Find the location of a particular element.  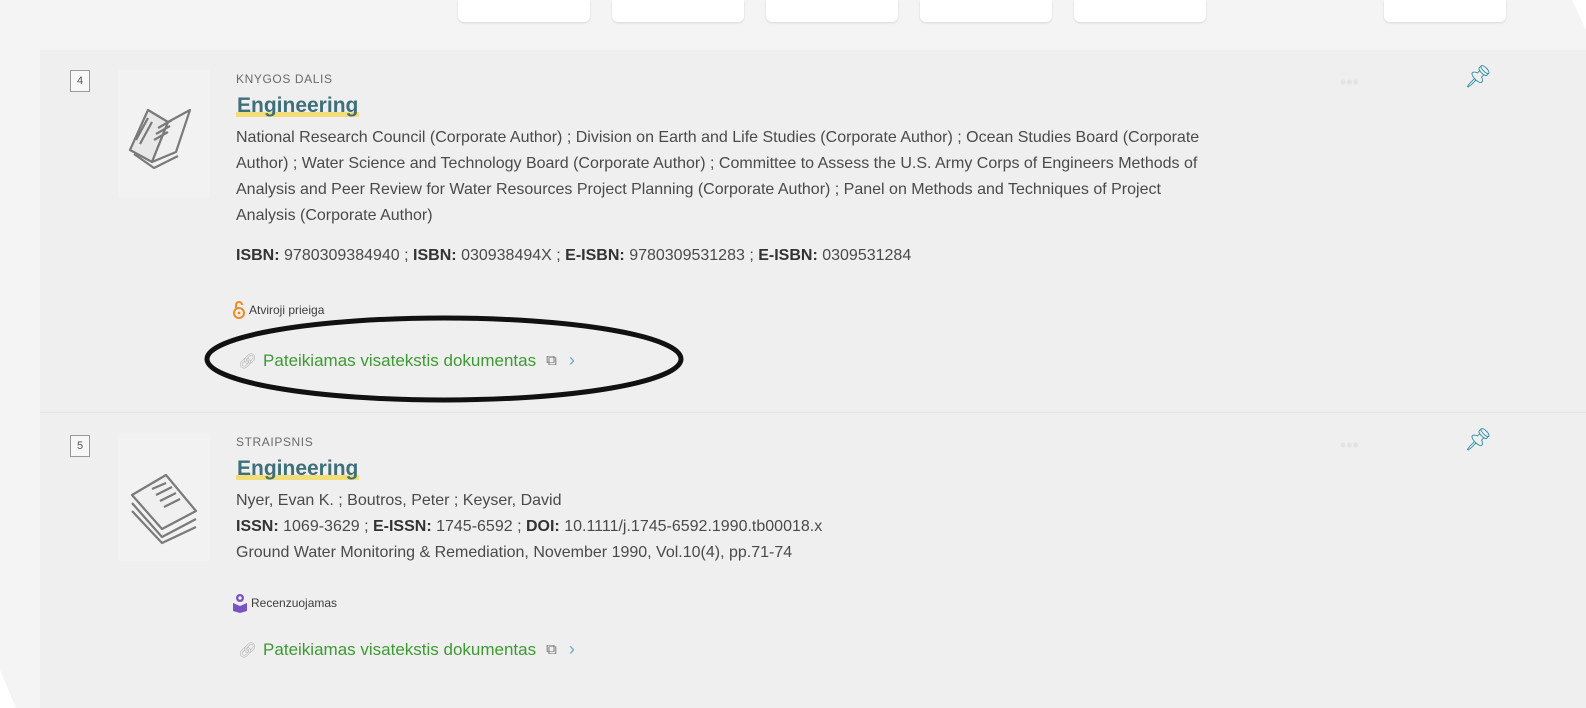

identifier-value: 0309531284 is located at coordinates (867, 255).